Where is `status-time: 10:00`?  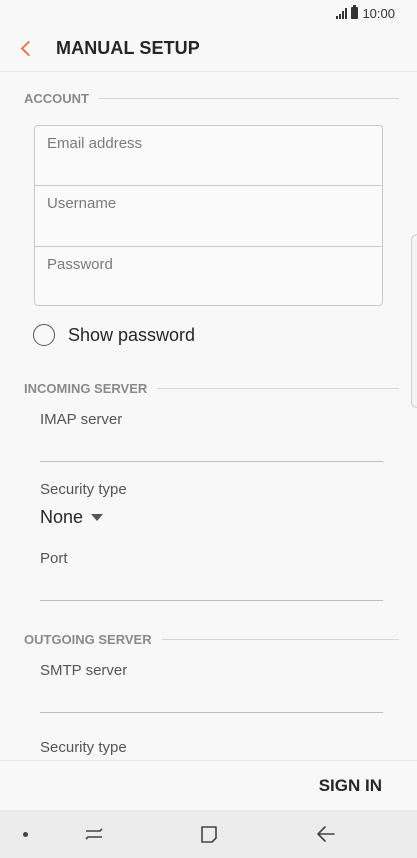 status-time: 10:00 is located at coordinates (378, 13).